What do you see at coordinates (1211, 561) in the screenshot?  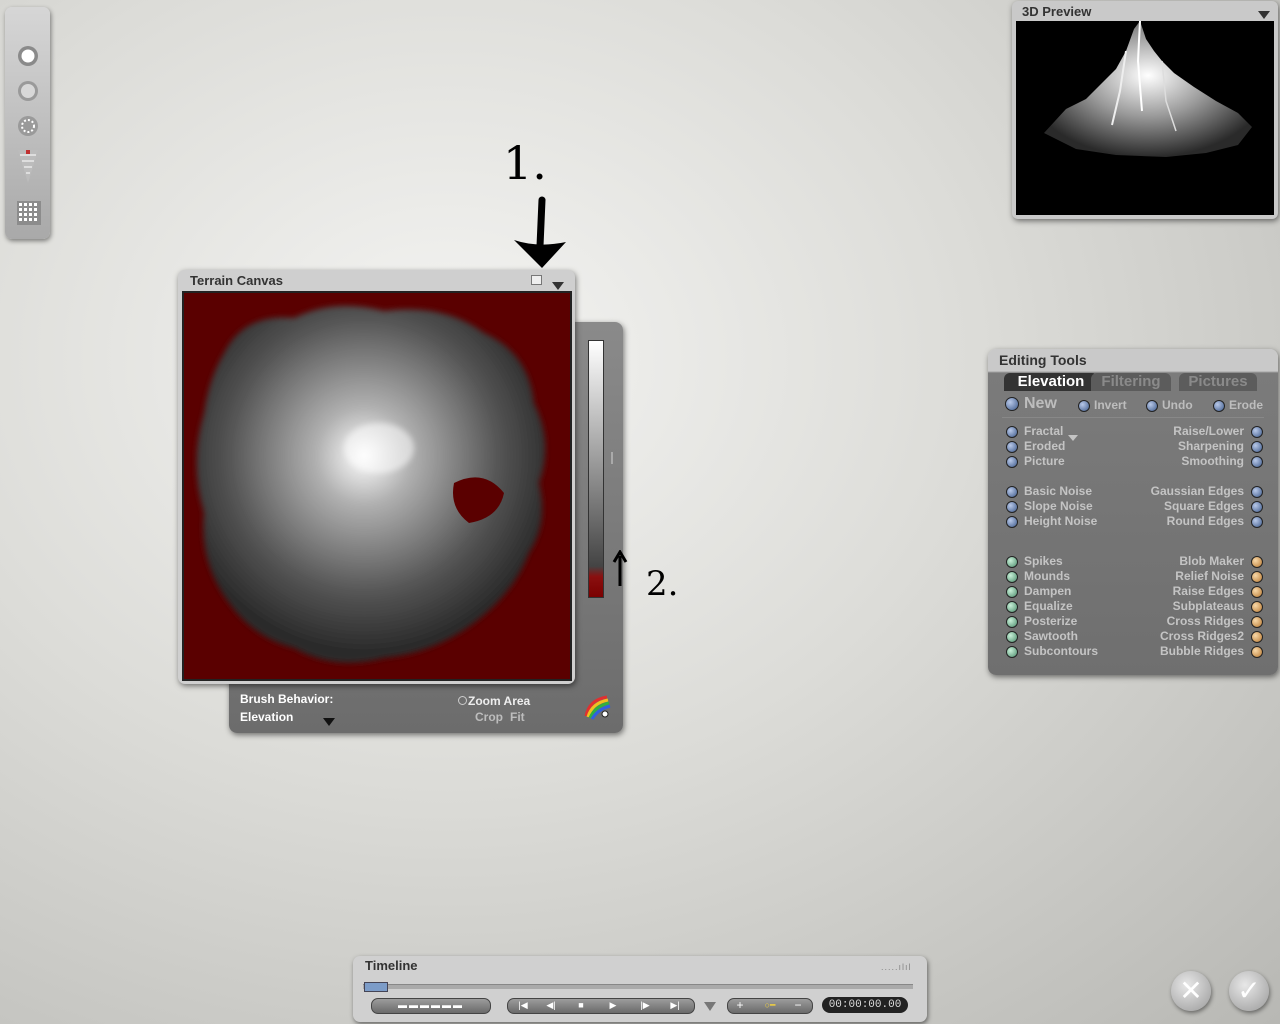 I see `blob-maker-option: Blob Maker` at bounding box center [1211, 561].